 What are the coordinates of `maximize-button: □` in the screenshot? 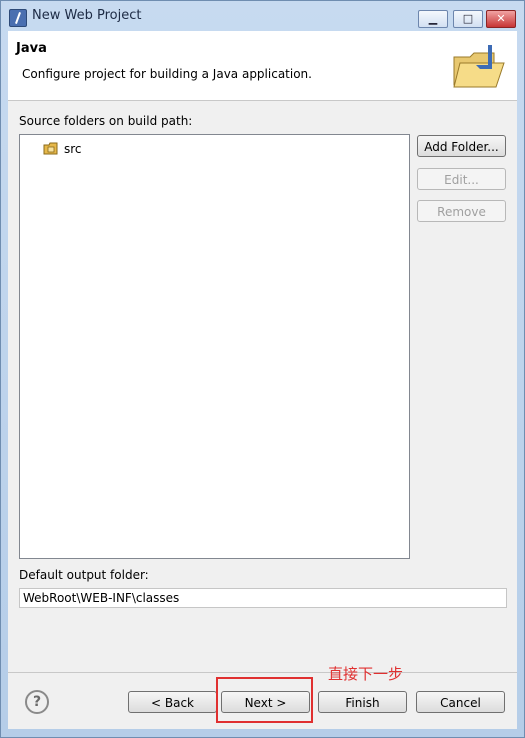 It's located at (468, 19).